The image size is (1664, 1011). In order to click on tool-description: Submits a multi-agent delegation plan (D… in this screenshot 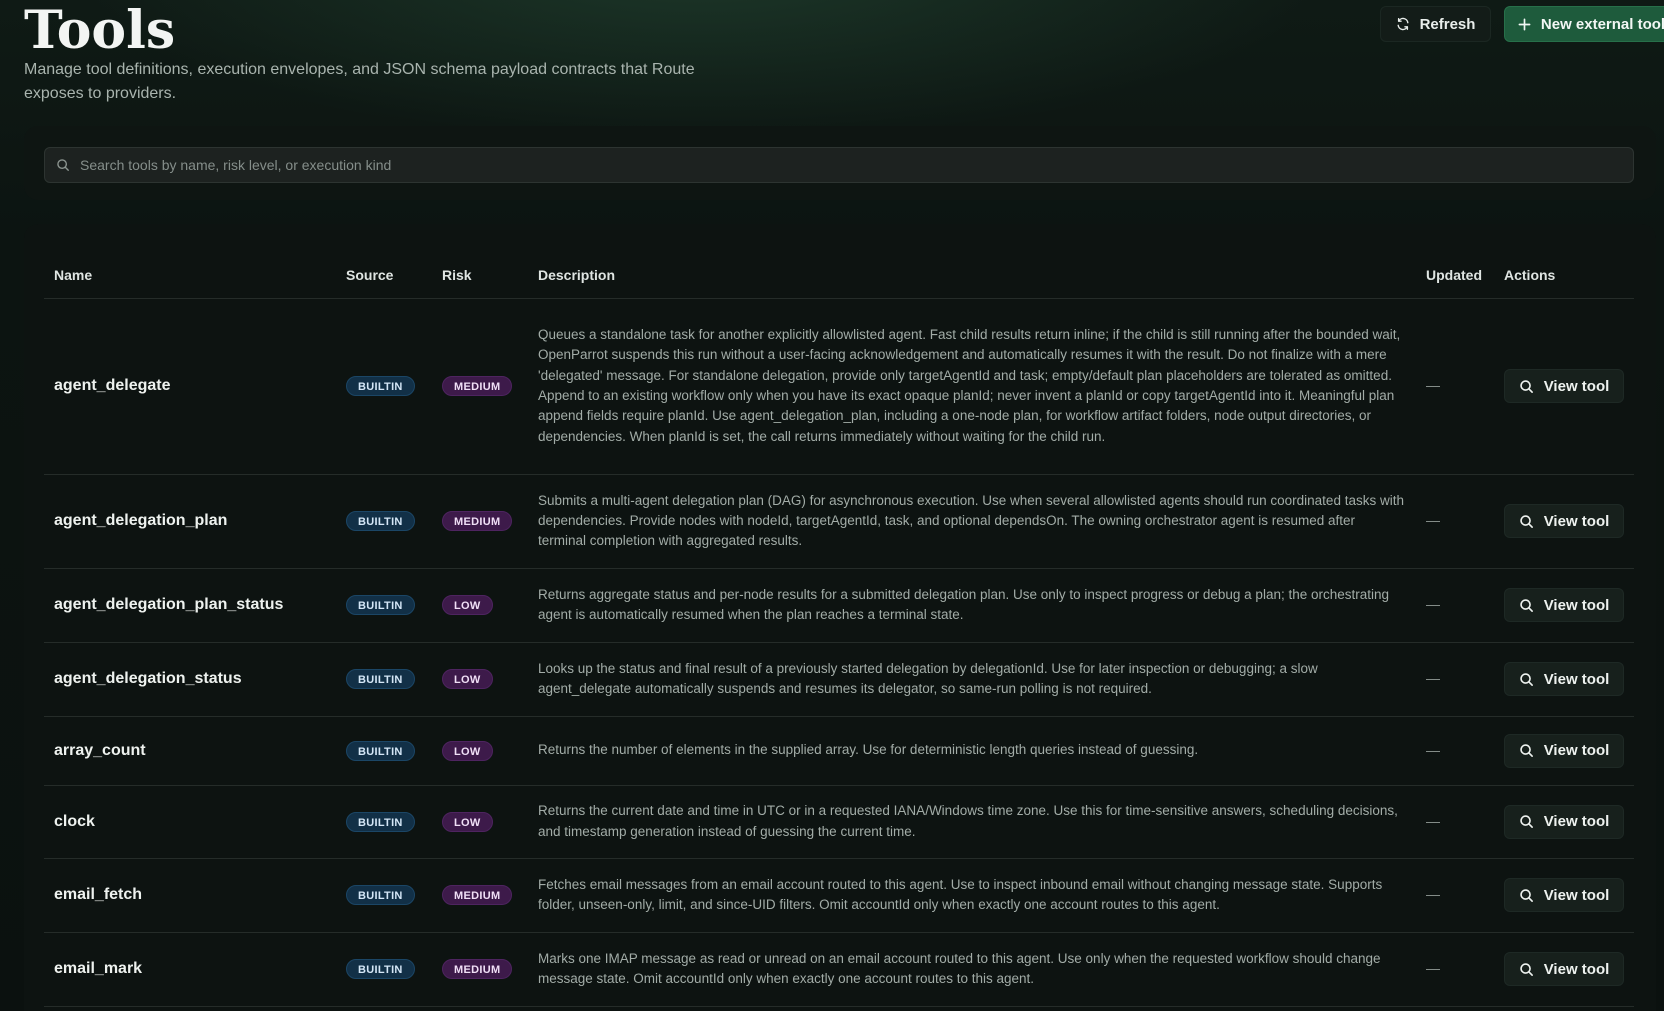, I will do `click(971, 520)`.